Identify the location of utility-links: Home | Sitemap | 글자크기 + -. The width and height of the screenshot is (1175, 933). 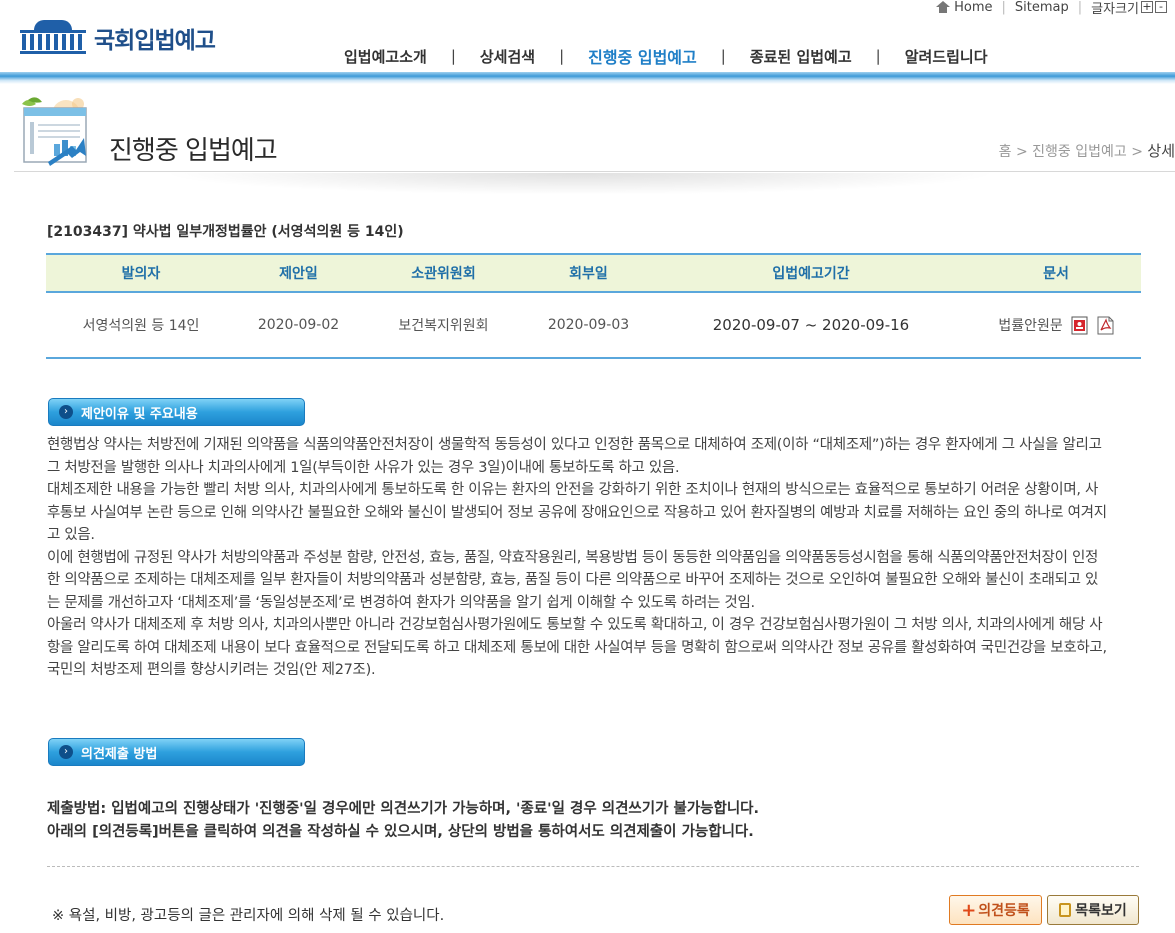
(1051, 8).